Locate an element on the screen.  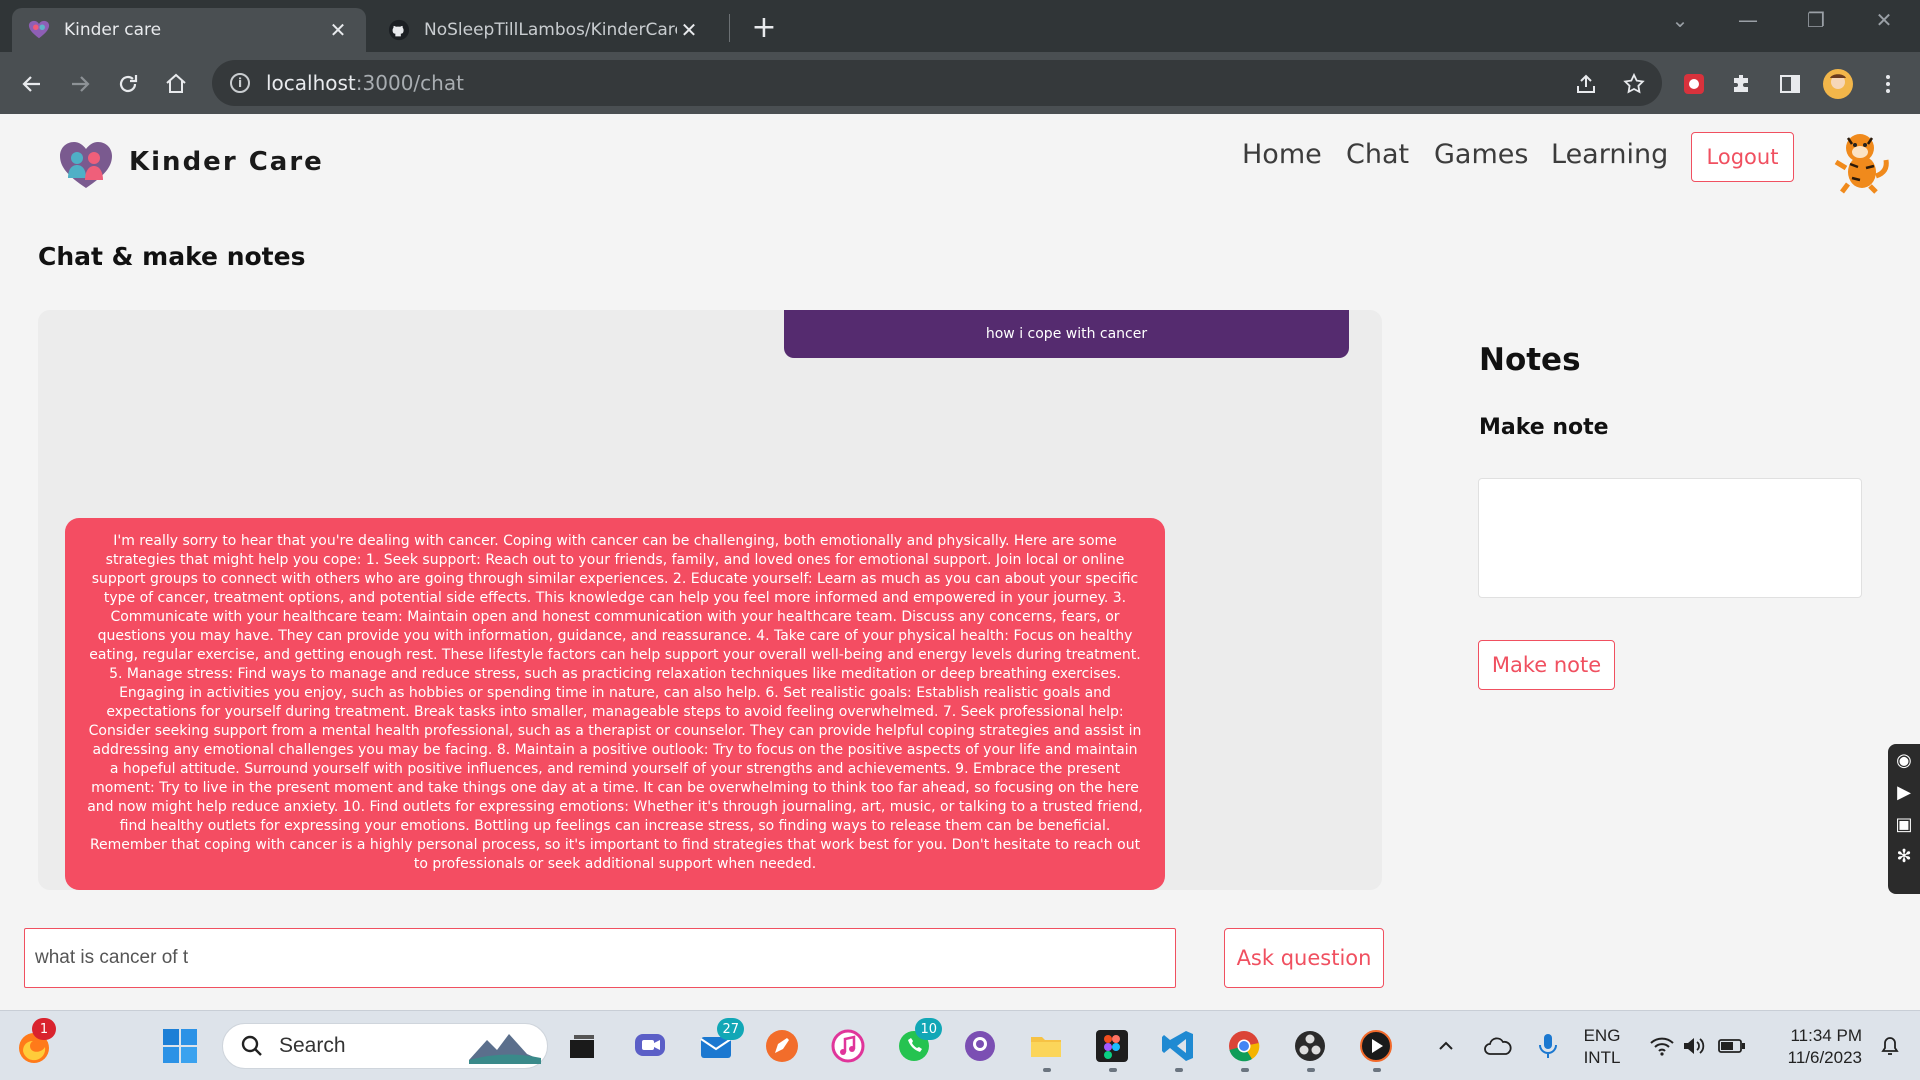
capture-widget: ◉ ▶ ▣ ✻ is located at coordinates (1904, 819).